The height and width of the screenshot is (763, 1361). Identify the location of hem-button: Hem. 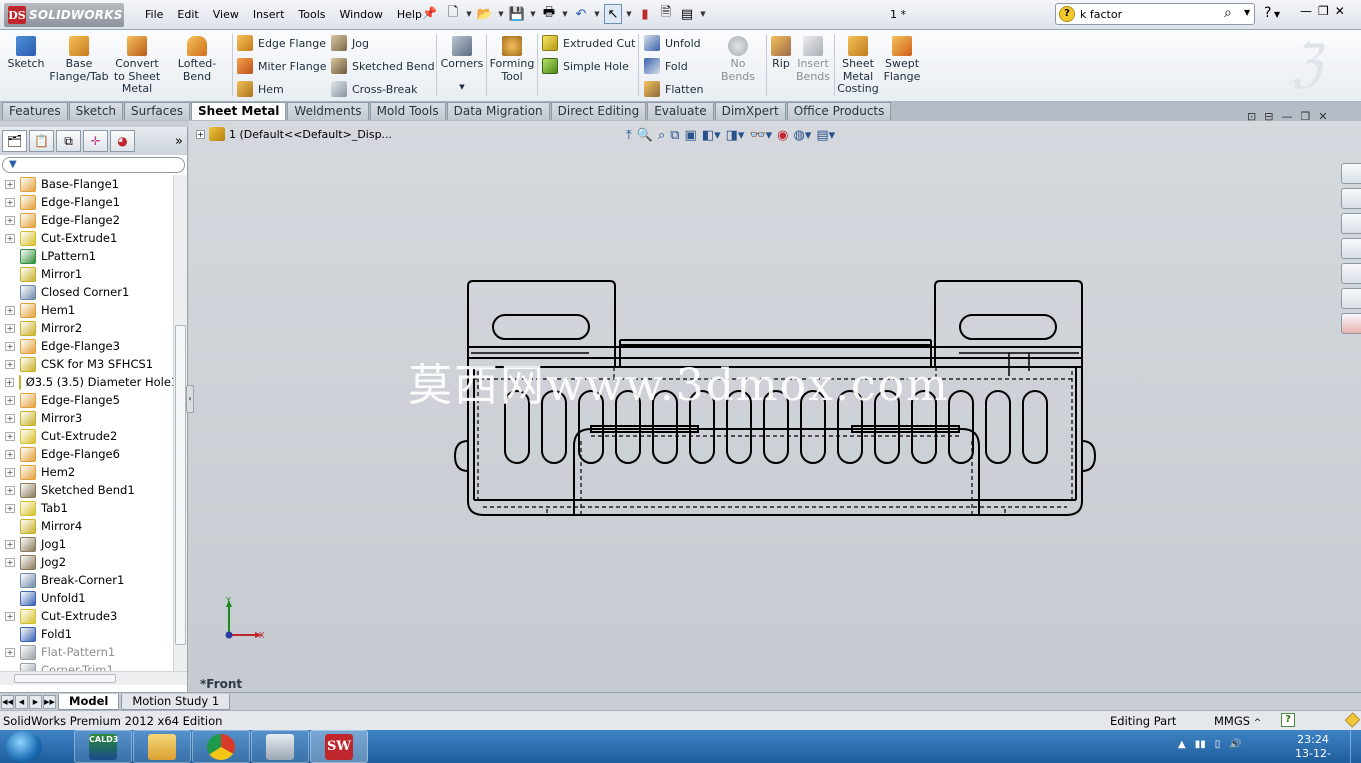
(260, 89).